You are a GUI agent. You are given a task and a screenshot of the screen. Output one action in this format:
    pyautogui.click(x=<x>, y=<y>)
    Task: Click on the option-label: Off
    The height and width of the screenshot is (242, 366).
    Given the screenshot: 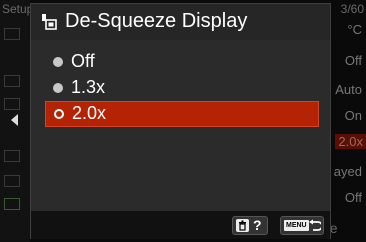 What is the action you would take?
    pyautogui.click(x=83, y=61)
    